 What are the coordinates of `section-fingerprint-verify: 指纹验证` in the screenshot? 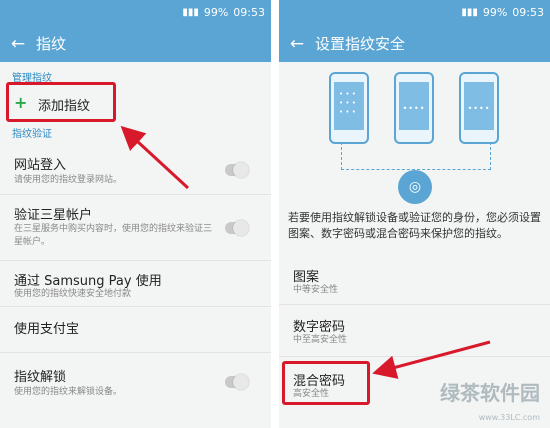 It's located at (32, 134).